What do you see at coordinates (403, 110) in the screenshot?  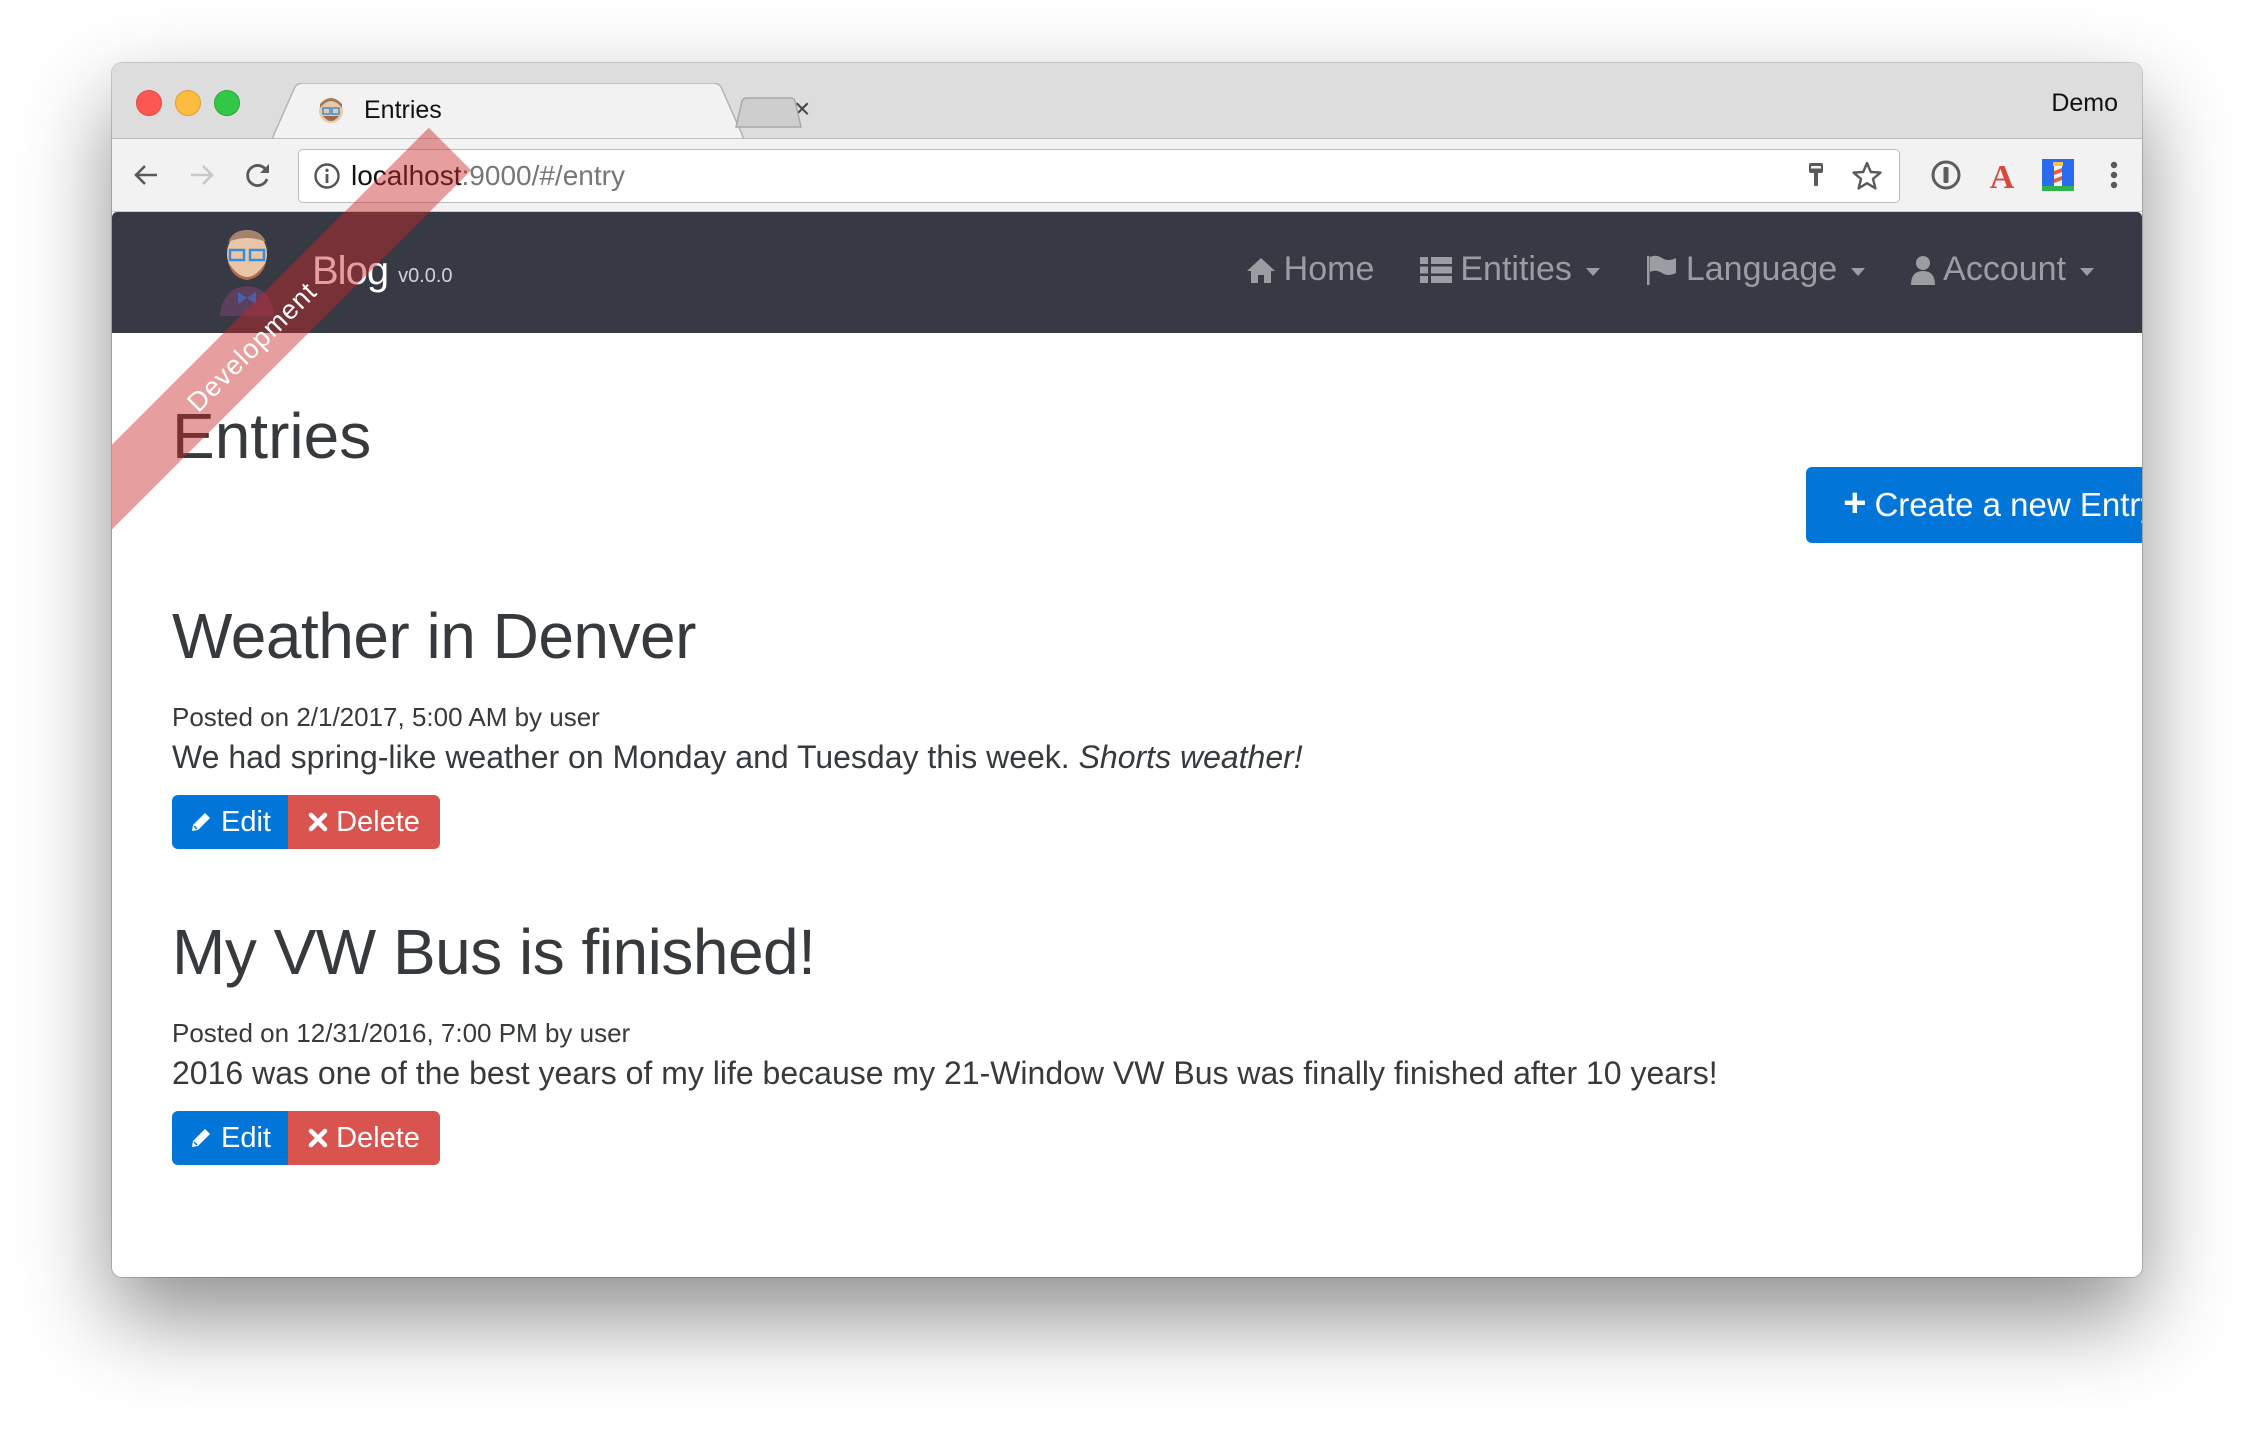 I see `tab-title: Entries` at bounding box center [403, 110].